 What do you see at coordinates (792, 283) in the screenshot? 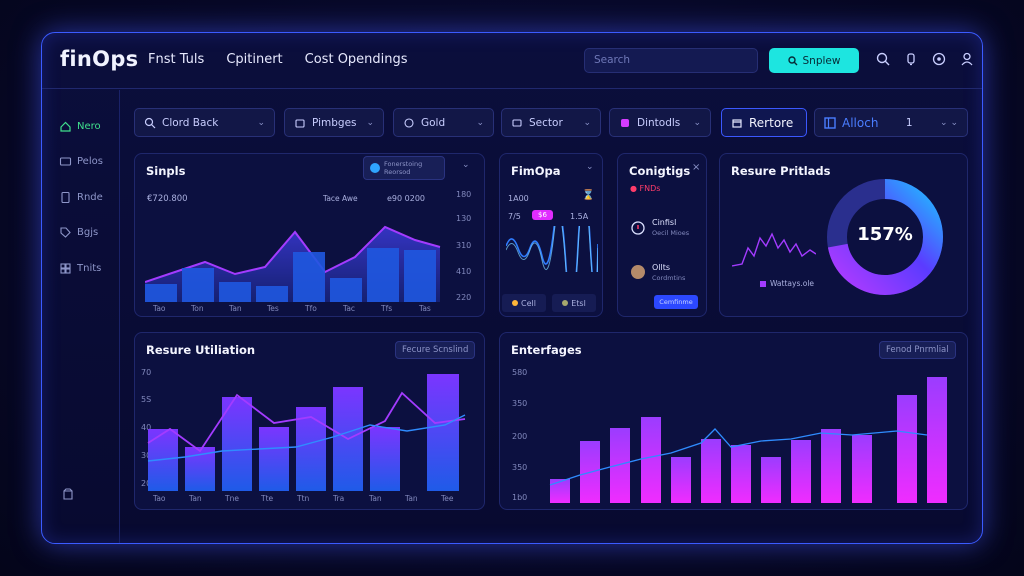
I see `legend-label: Wattays.ole` at bounding box center [792, 283].